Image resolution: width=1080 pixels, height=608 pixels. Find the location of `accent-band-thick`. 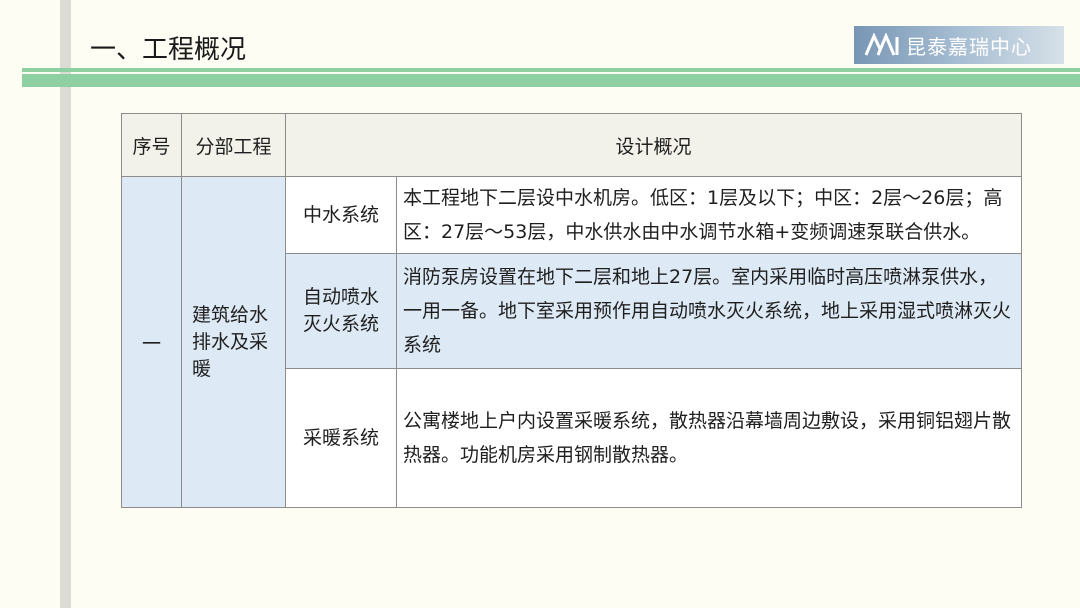

accent-band-thick is located at coordinates (551, 80).